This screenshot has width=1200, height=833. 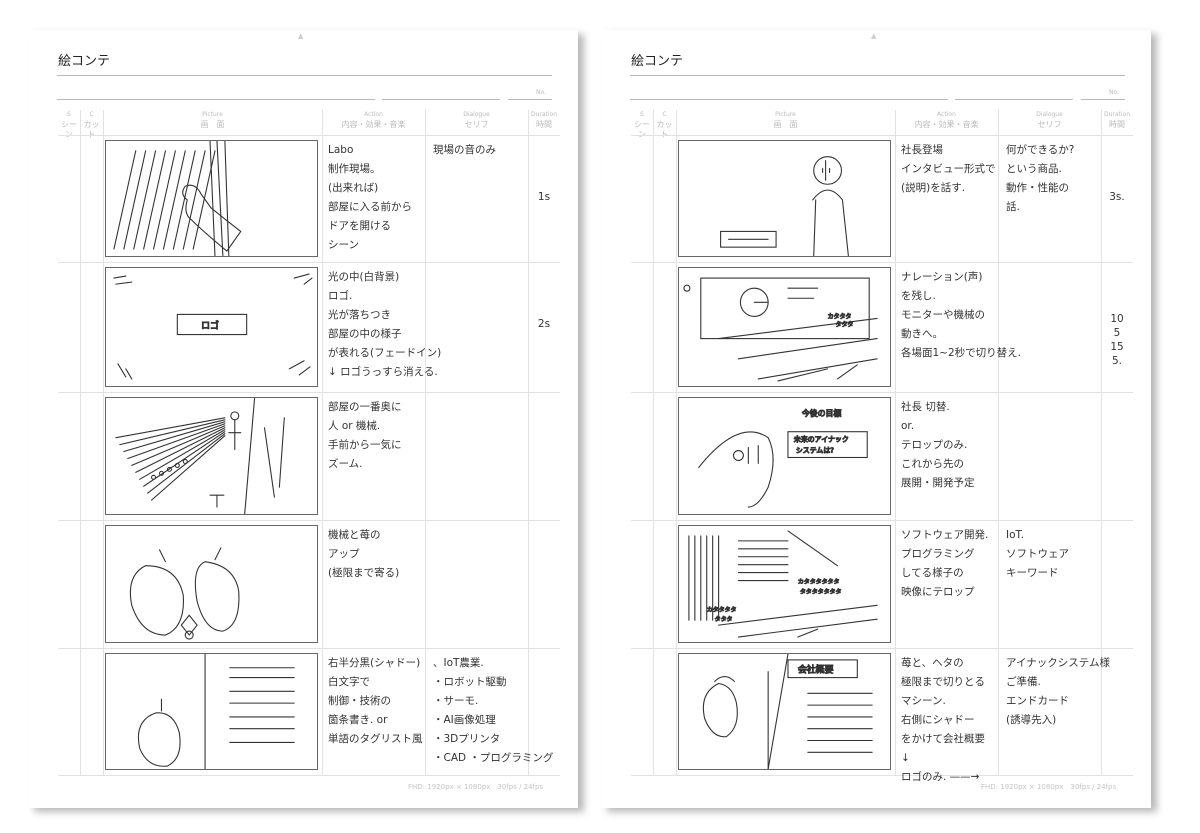 I want to click on column-header-ja: 時間, so click(x=1117, y=124).